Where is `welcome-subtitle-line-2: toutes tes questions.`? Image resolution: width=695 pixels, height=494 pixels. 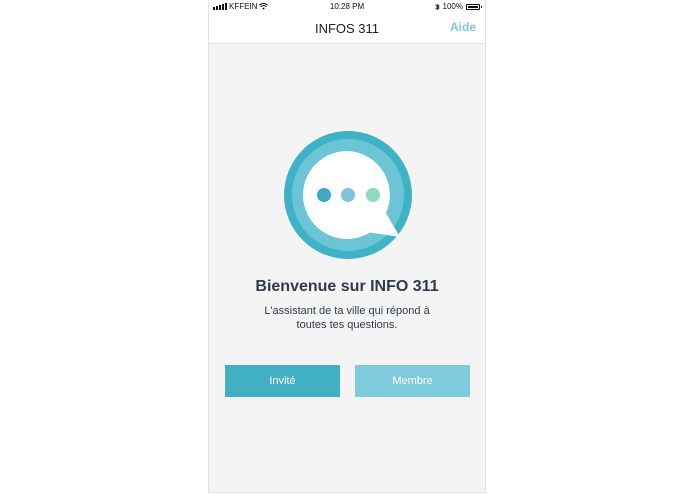
welcome-subtitle-line-2: toutes tes questions. is located at coordinates (347, 325).